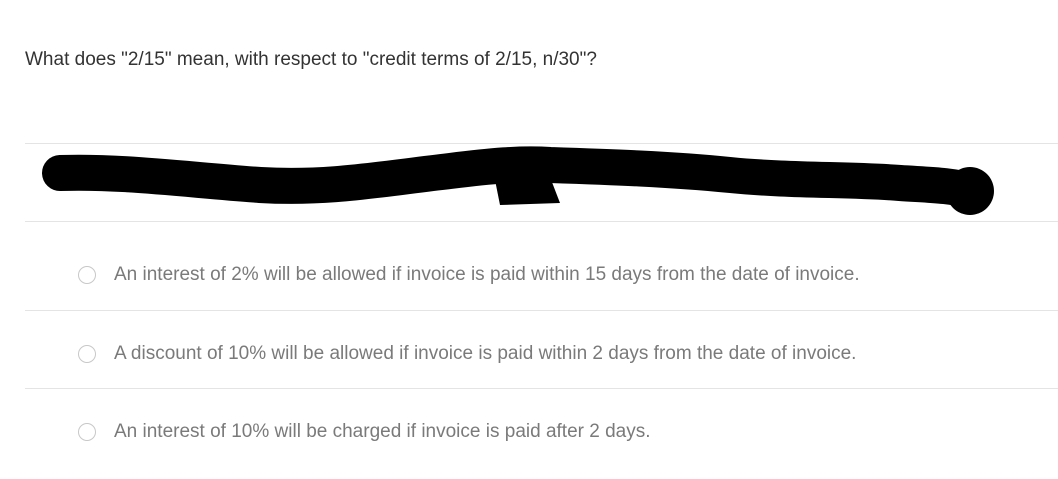 The height and width of the screenshot is (479, 1058). Describe the element at coordinates (518, 180) in the screenshot. I see `redaction-scribble` at that location.